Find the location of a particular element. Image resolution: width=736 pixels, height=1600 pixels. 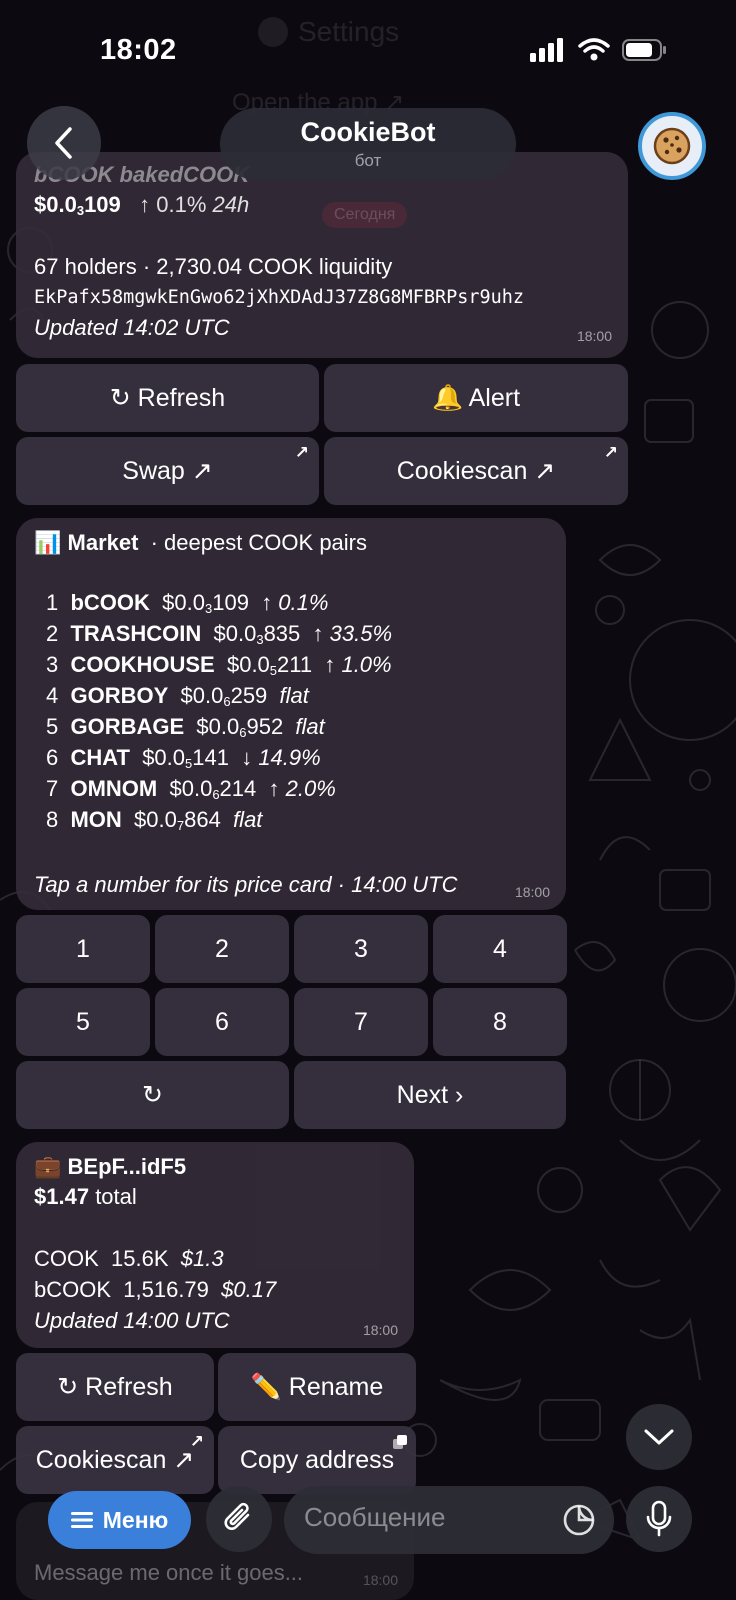

attach-button is located at coordinates (239, 1519).